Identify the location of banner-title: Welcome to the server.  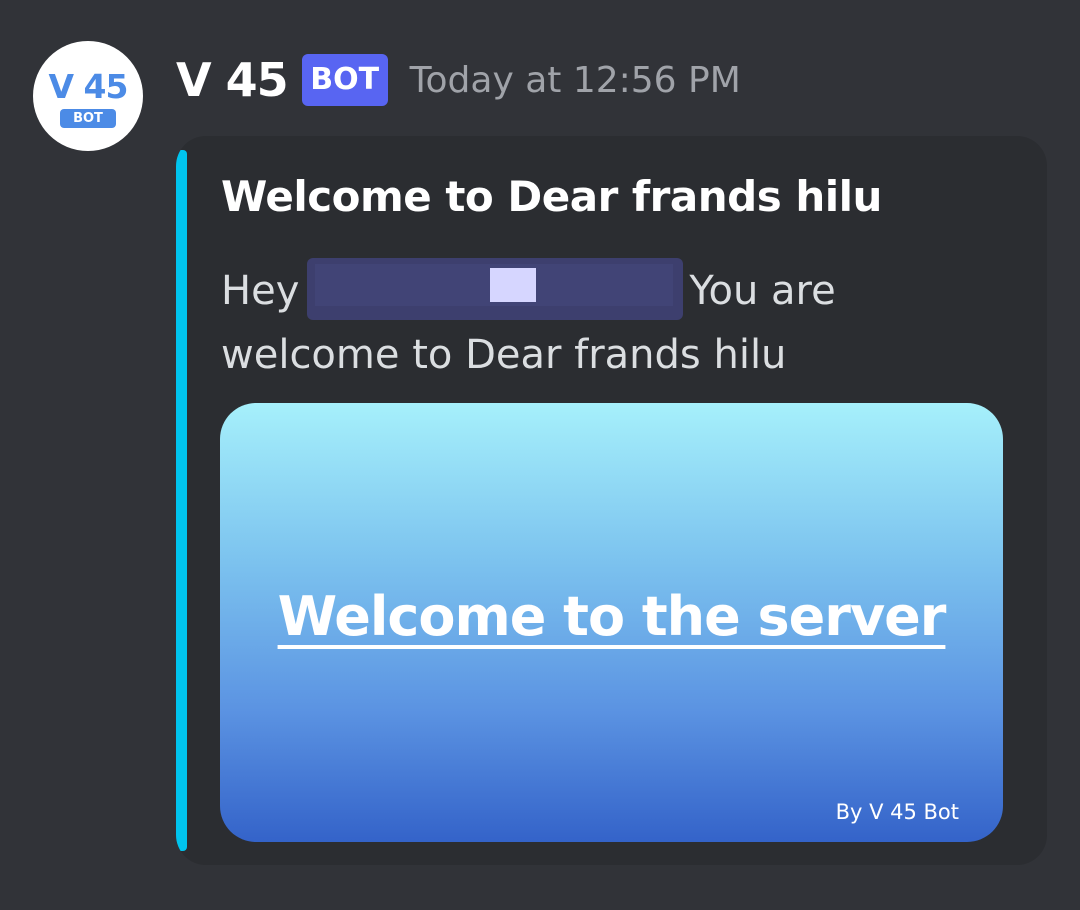
(612, 616).